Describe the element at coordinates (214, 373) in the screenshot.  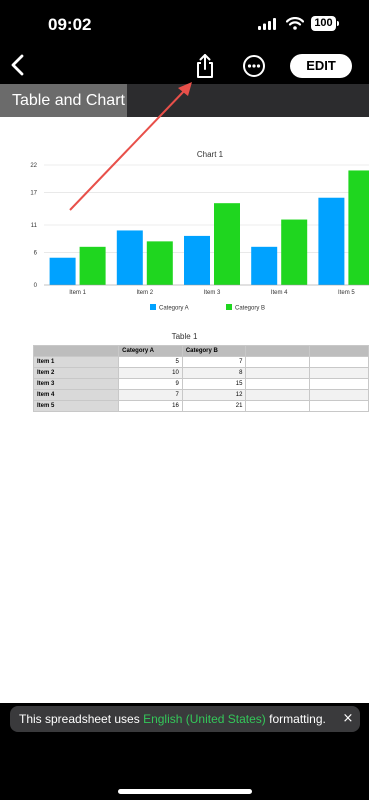
I see `table-cell: 8` at that location.